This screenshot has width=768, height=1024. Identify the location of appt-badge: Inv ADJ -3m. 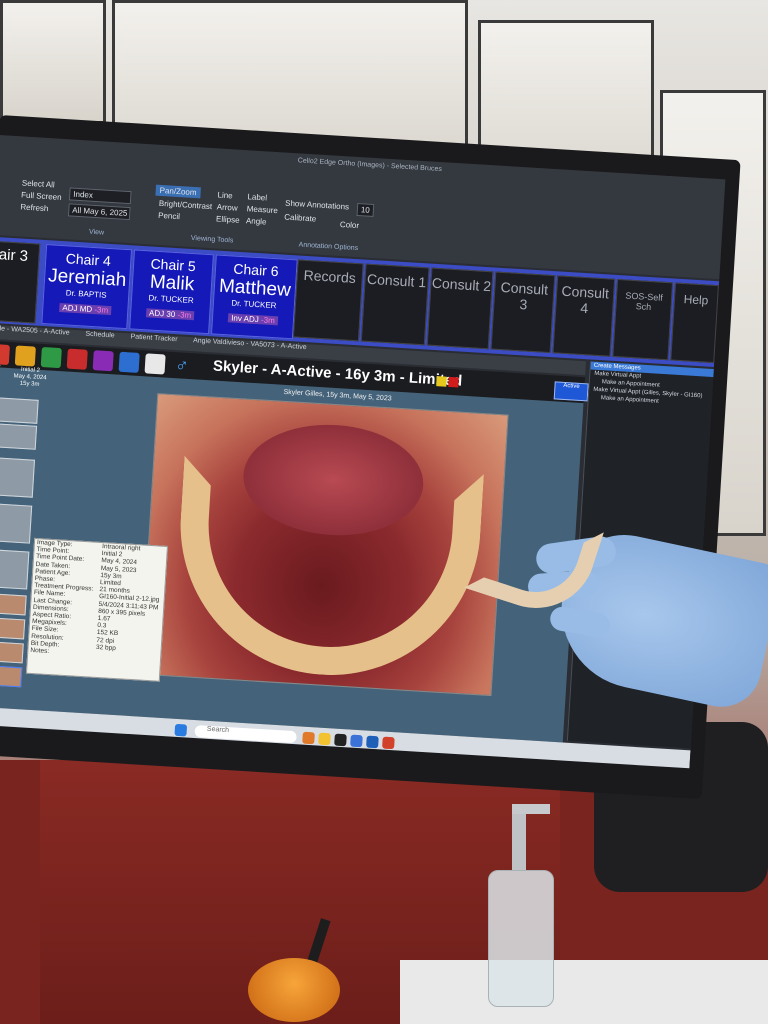
(253, 319).